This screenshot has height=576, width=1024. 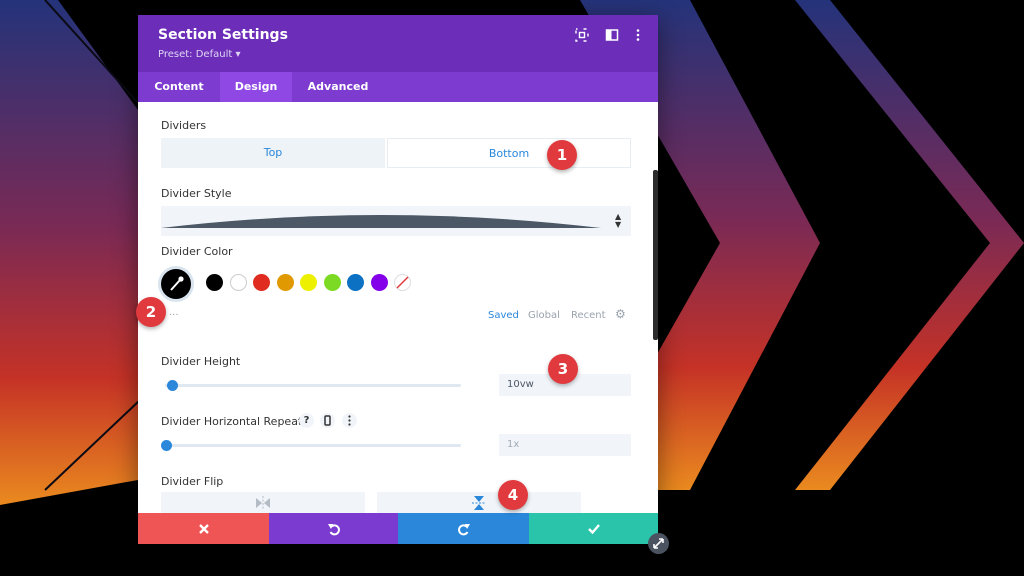 What do you see at coordinates (327, 420) in the screenshot?
I see `responsive-phone-icon` at bounding box center [327, 420].